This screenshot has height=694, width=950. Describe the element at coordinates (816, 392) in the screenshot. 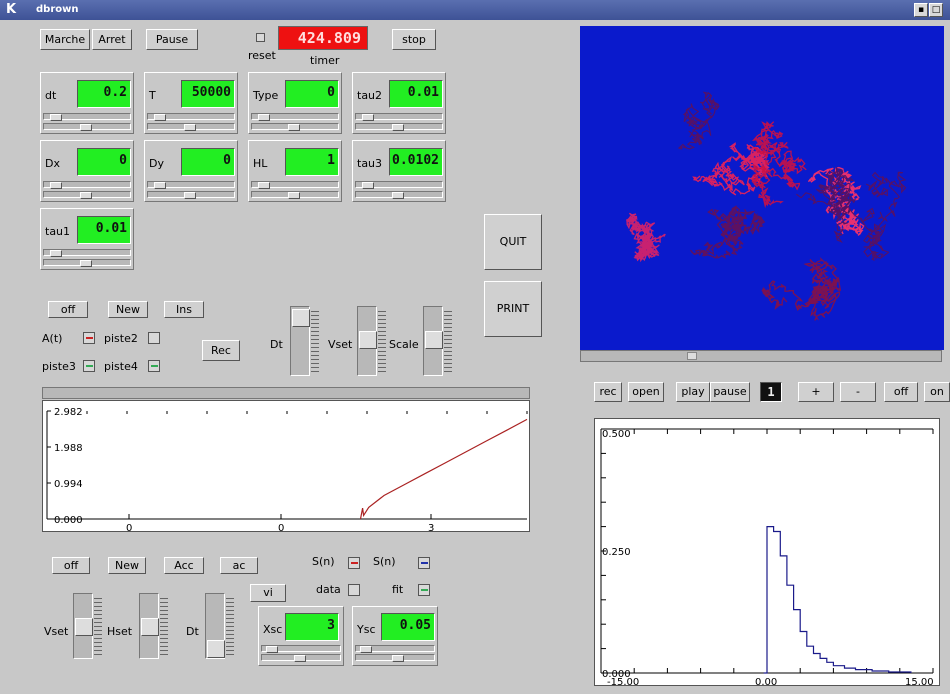

I see `plus-button: +` at that location.